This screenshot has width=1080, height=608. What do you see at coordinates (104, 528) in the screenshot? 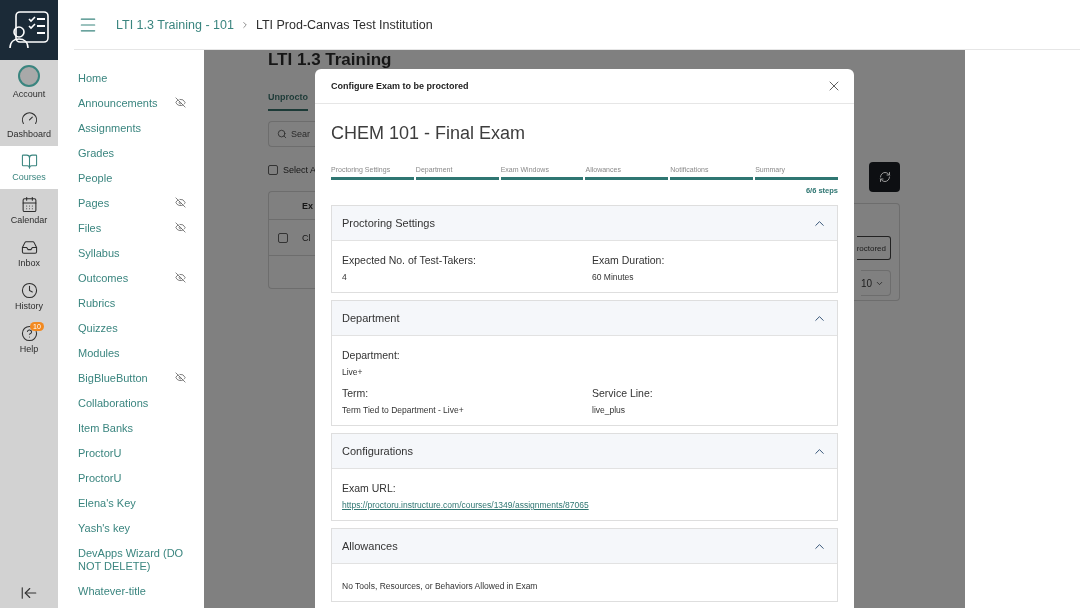
I see `course-nav-link: Yash's key` at bounding box center [104, 528].